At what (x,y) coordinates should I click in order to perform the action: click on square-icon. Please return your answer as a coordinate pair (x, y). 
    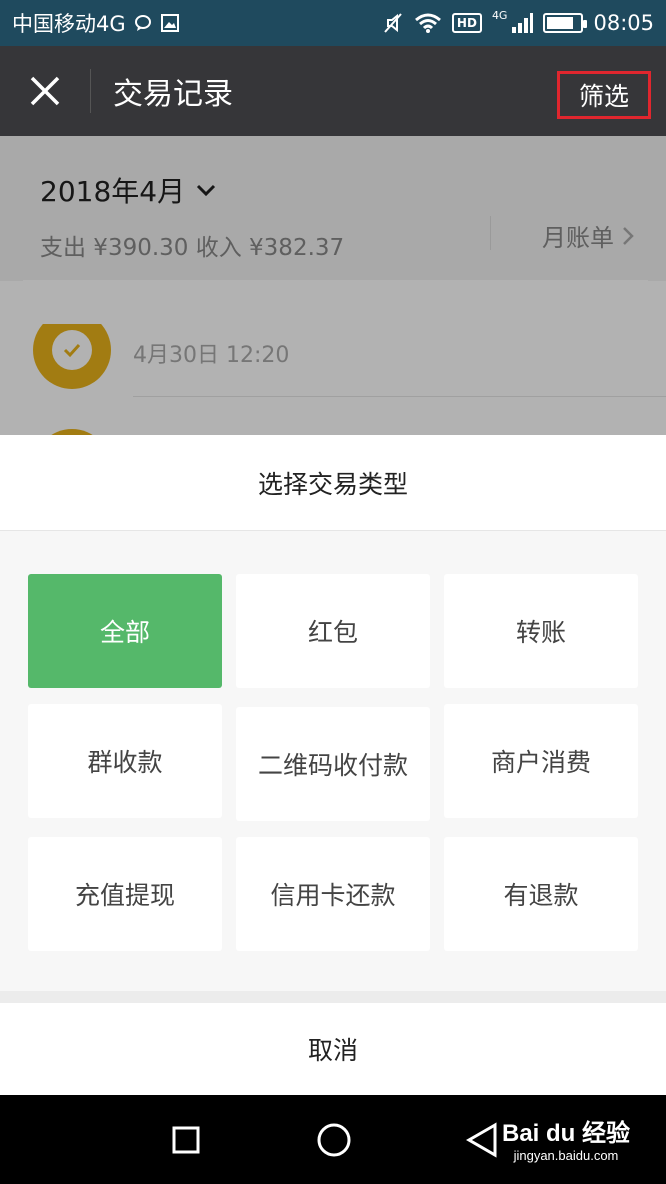
    Looking at the image, I should click on (186, 1140).